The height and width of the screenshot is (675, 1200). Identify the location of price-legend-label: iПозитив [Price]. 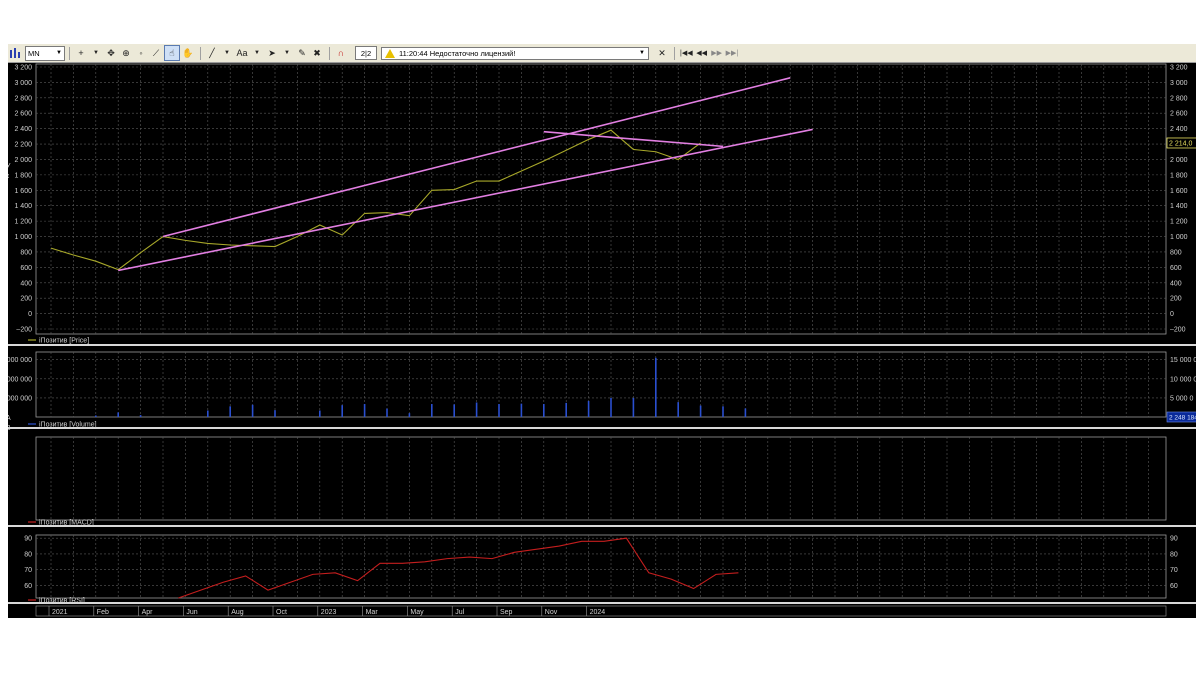
(64, 341).